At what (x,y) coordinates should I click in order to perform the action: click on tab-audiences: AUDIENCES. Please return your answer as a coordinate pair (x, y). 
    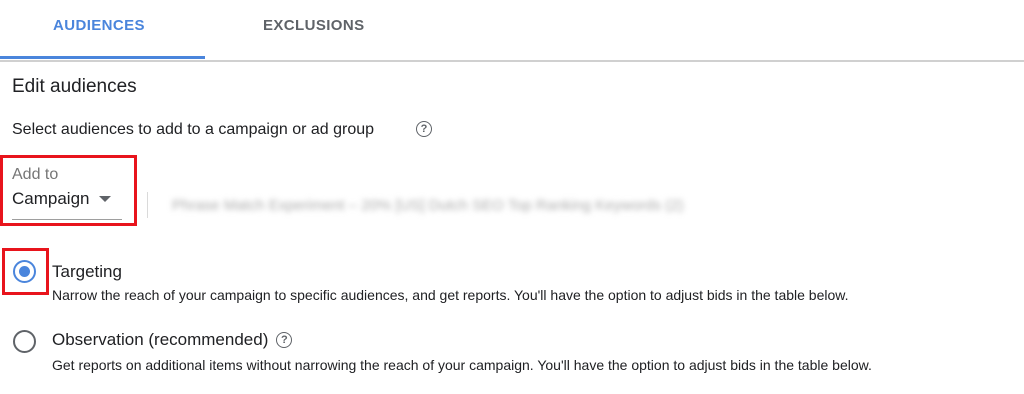
    Looking at the image, I should click on (99, 25).